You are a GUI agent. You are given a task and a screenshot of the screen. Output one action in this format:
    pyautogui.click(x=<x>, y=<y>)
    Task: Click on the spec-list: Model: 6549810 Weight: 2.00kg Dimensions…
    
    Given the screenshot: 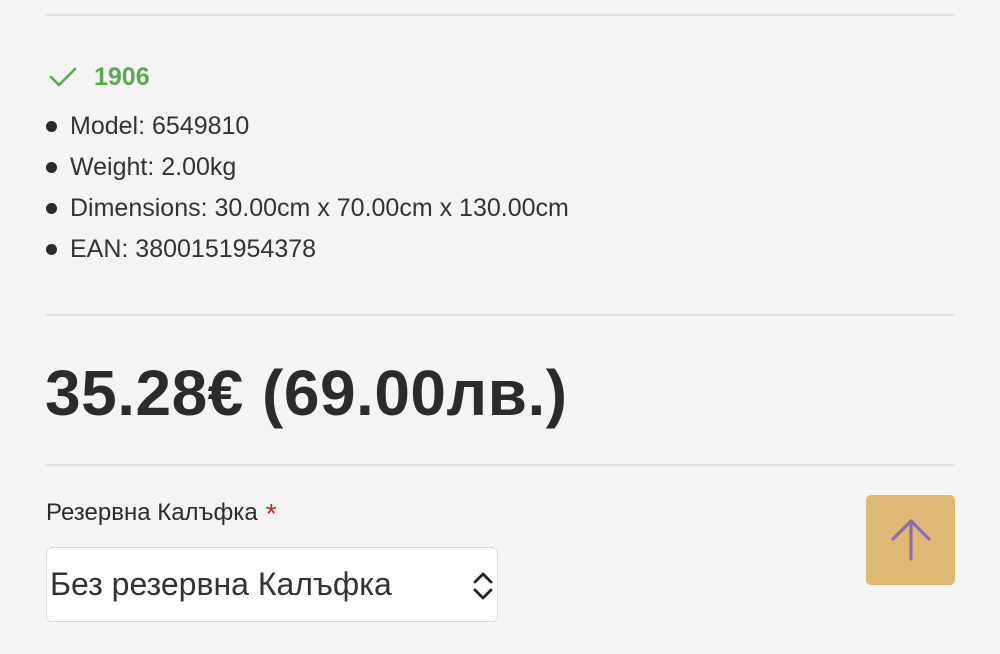 What is the action you would take?
    pyautogui.click(x=307, y=188)
    